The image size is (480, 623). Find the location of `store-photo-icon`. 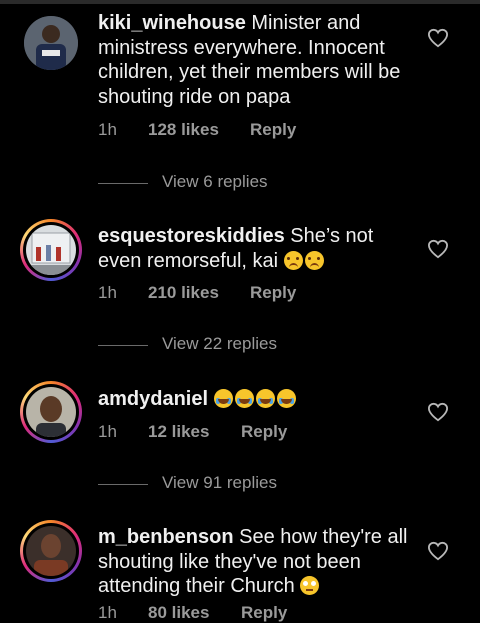

store-photo-icon is located at coordinates (51, 250).